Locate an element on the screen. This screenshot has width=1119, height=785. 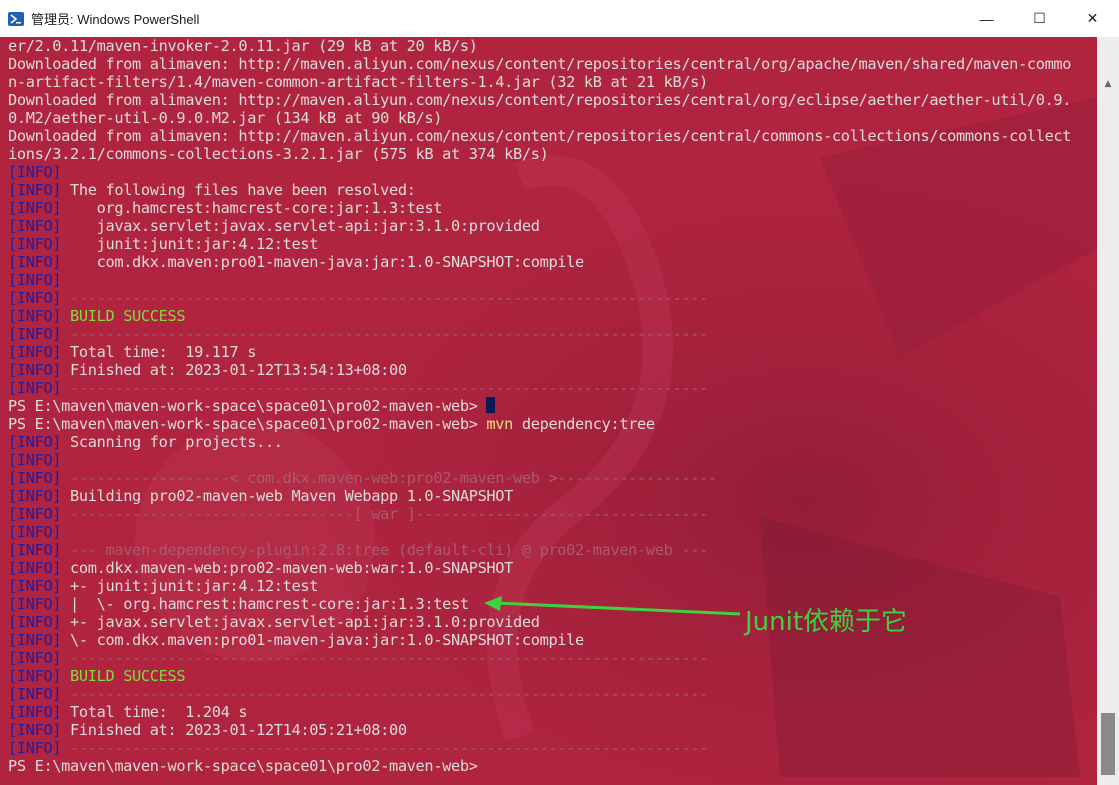
scroll-up-icon: ▲ is located at coordinates (1108, 85).